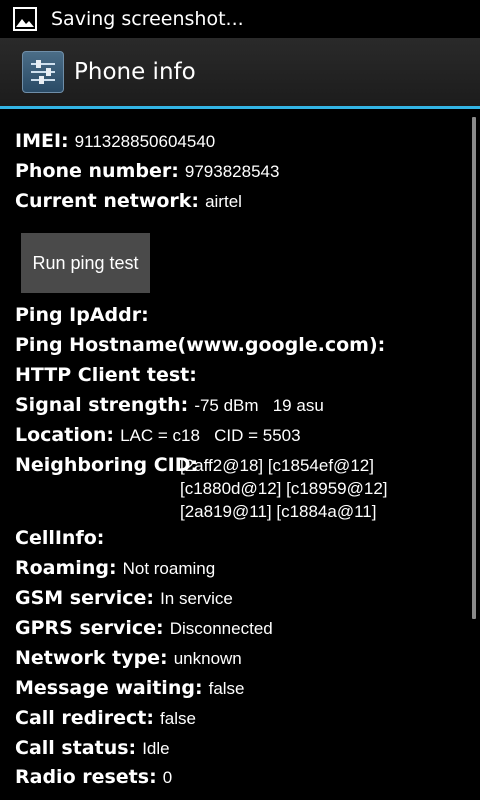  I want to click on page-title: Phone info, so click(135, 72).